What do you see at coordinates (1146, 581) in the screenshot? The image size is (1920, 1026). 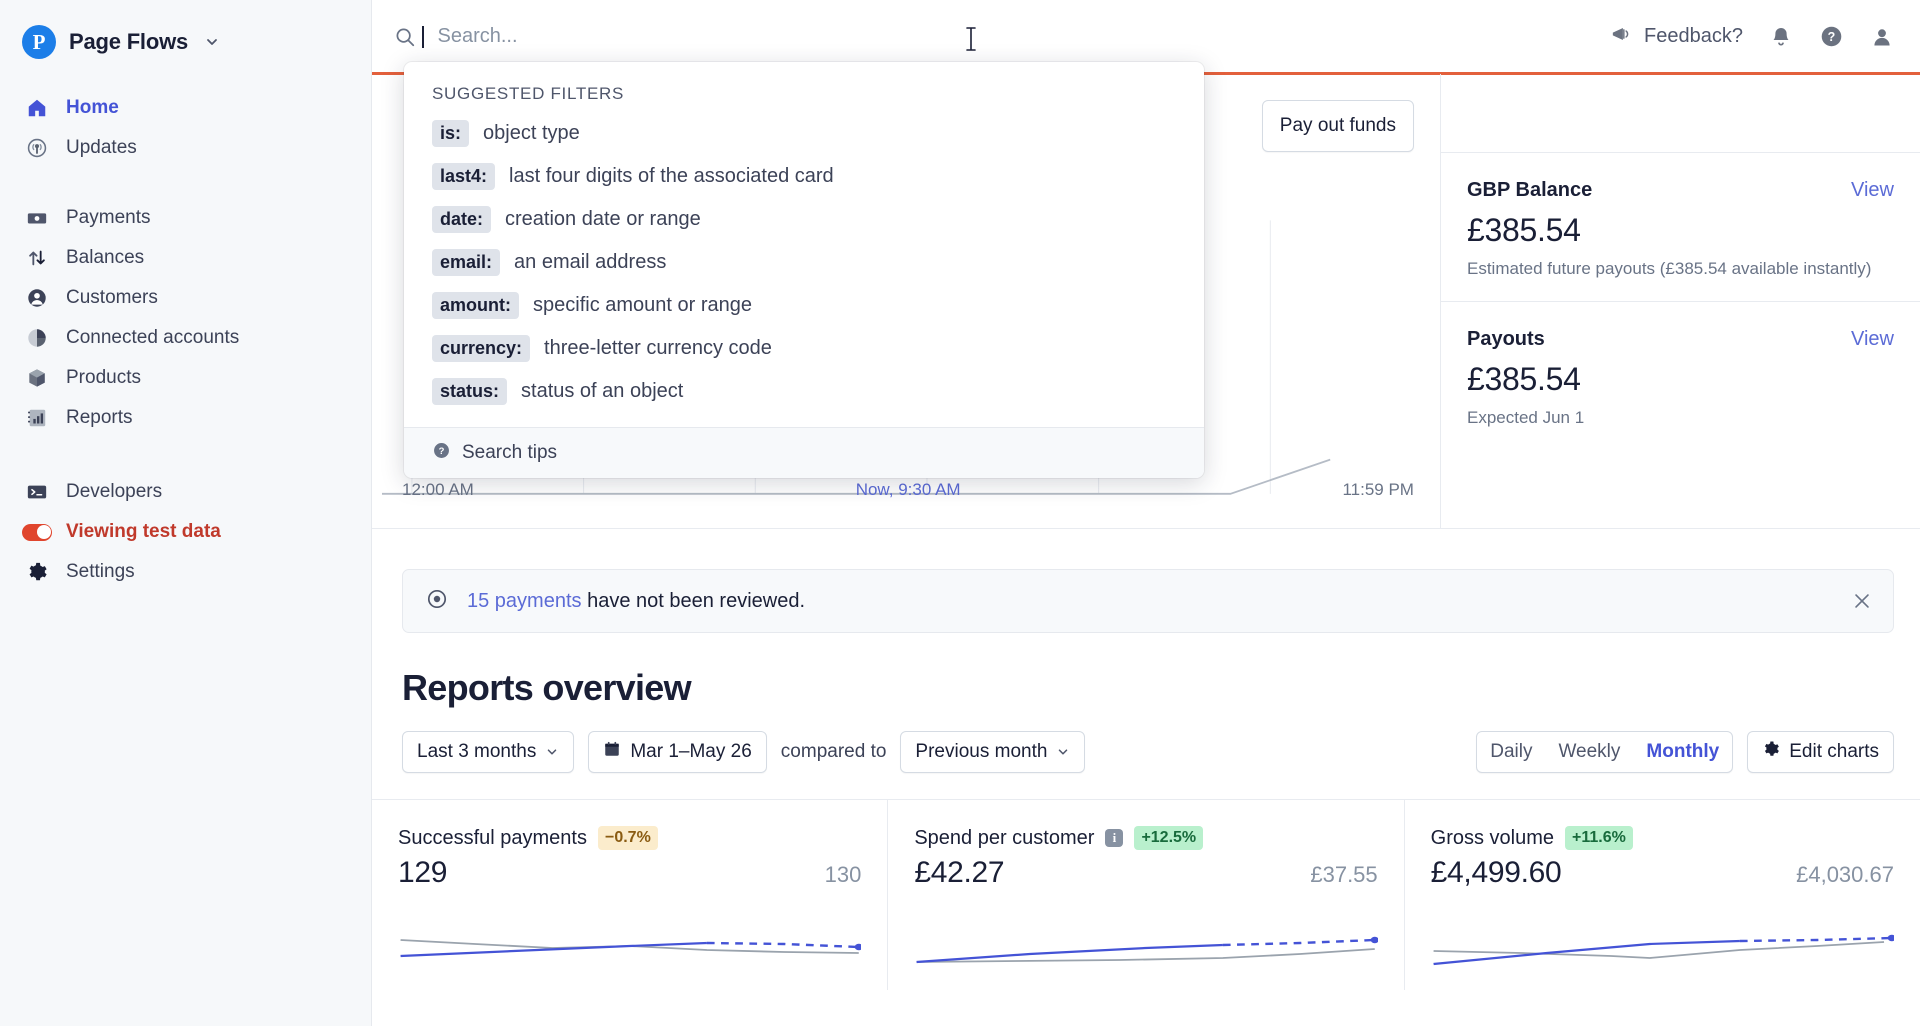 I see `alert-wrapper: 15 payments have not been reviewed.` at bounding box center [1146, 581].